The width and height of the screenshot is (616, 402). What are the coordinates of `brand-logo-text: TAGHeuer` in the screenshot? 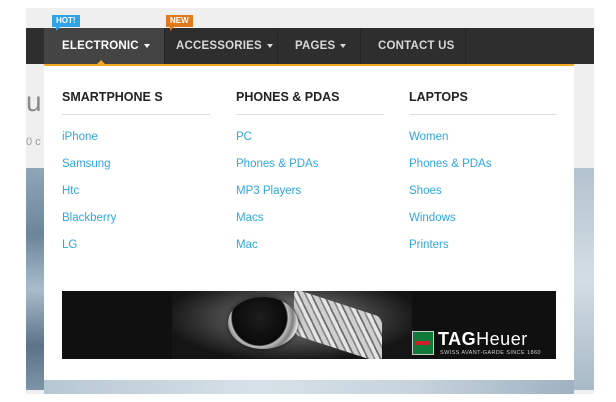 It's located at (483, 339).